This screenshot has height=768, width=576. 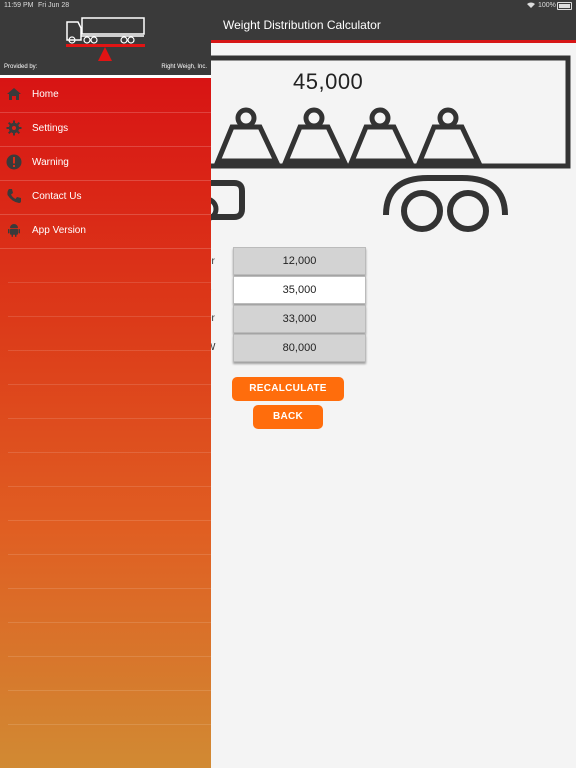 What do you see at coordinates (105, 163) in the screenshot?
I see `menu-item-warning: Warning` at bounding box center [105, 163].